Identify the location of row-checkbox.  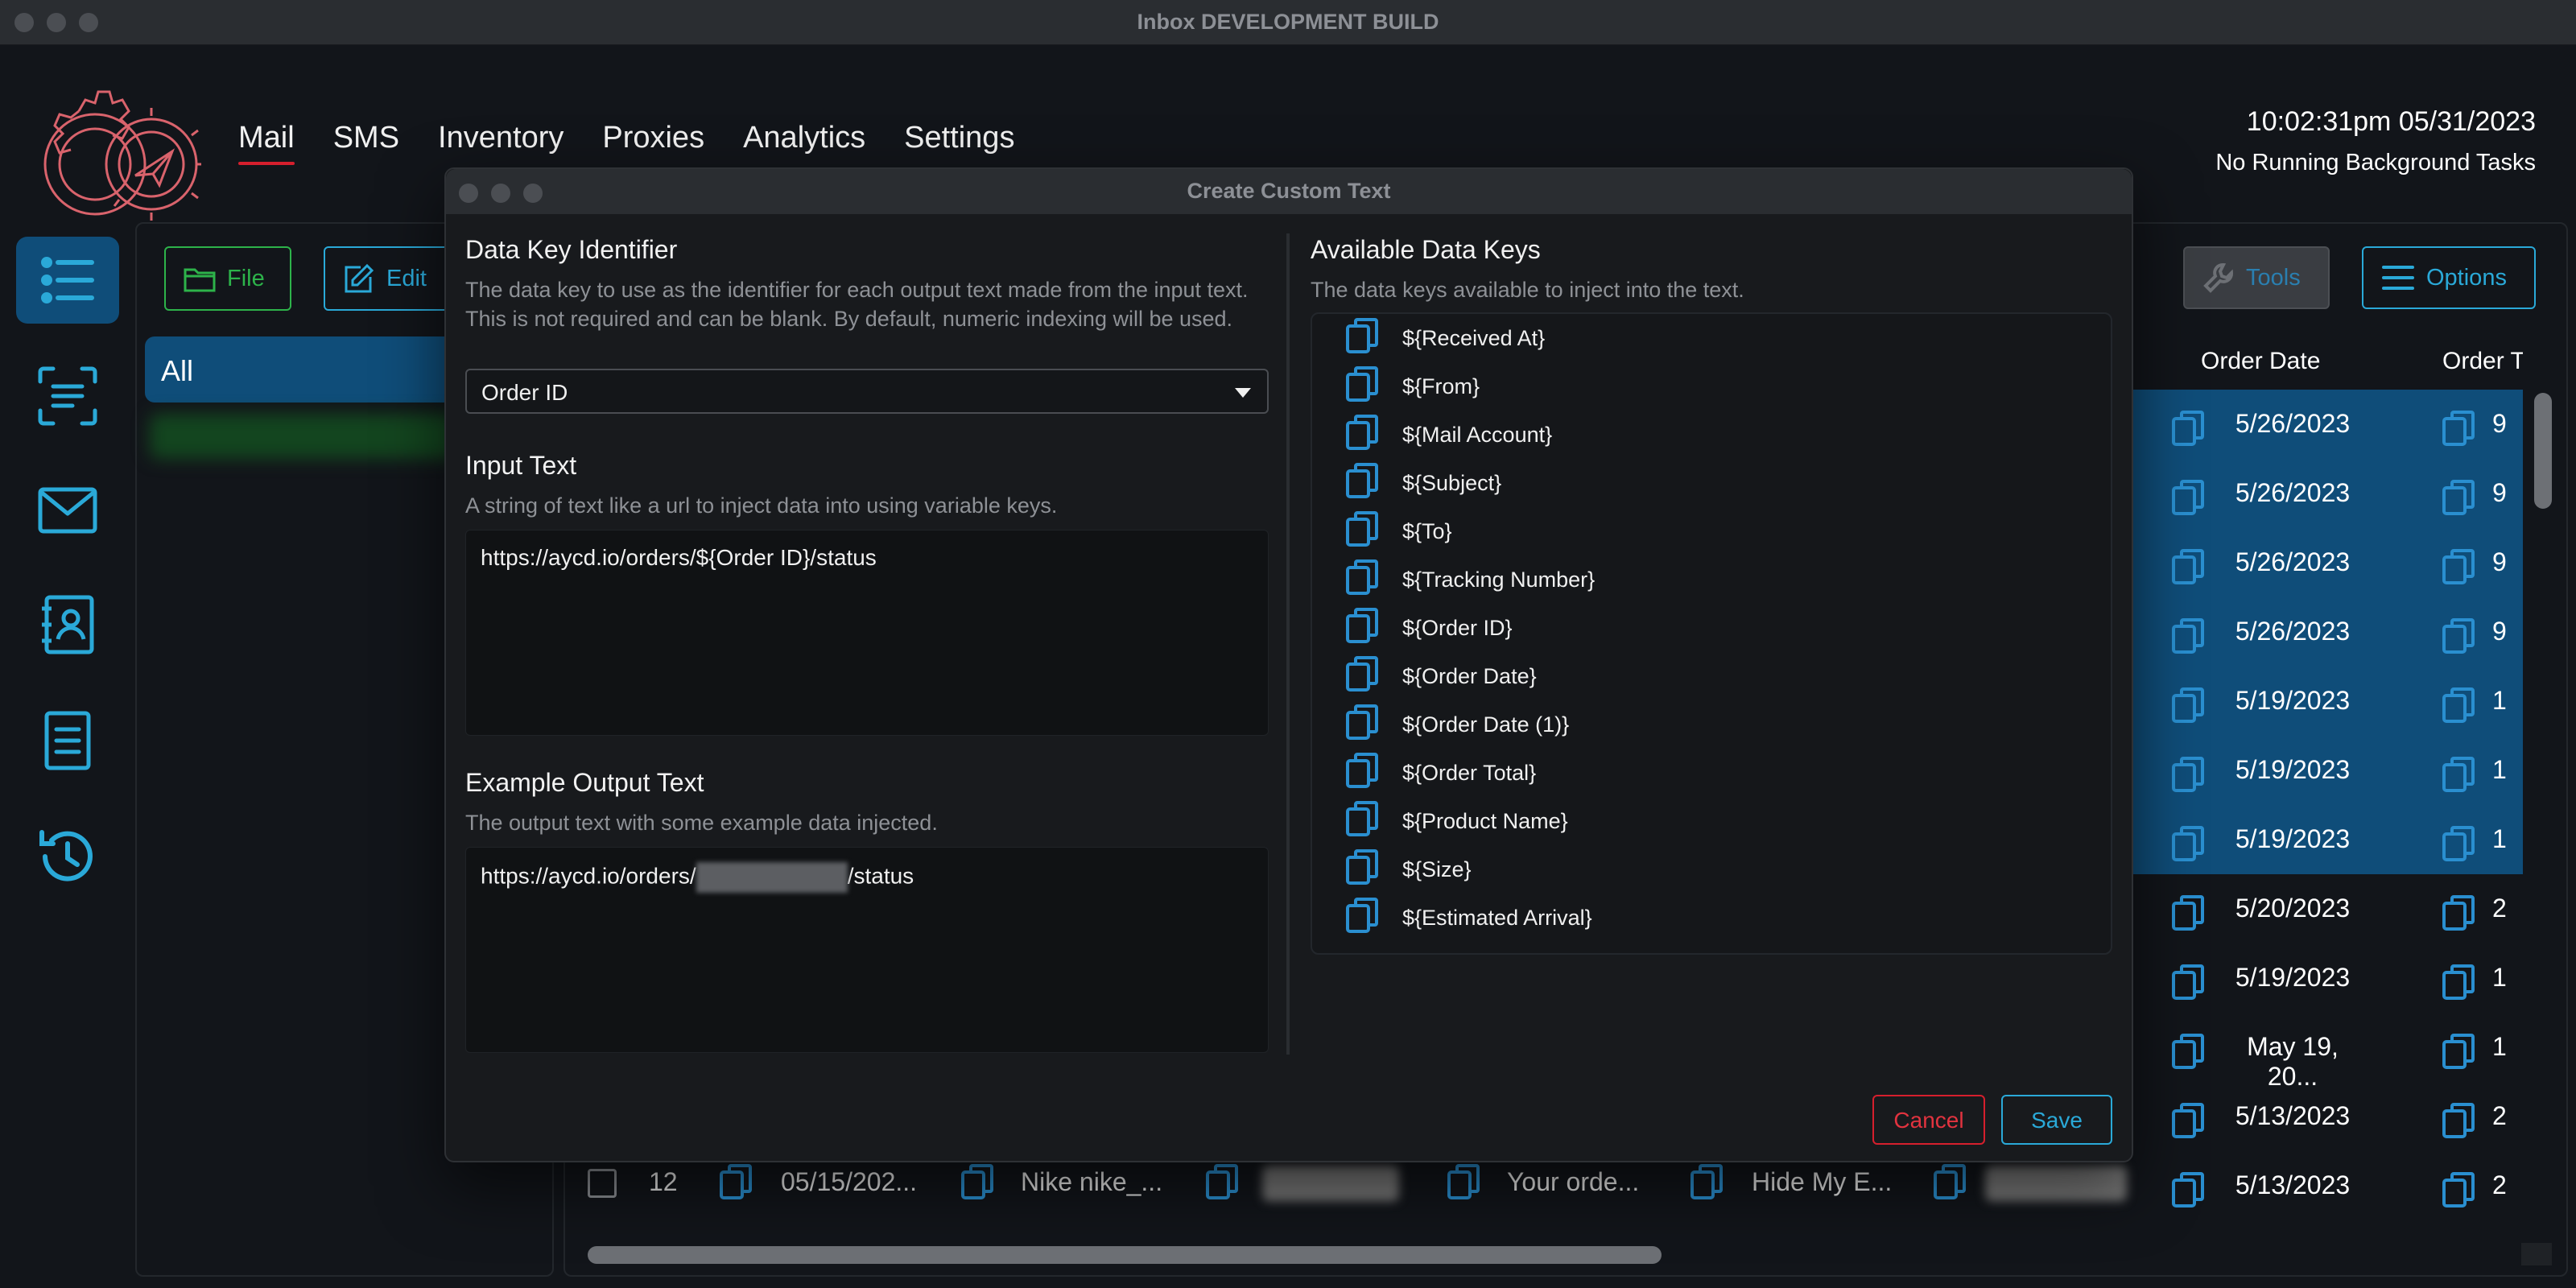
(602, 1183).